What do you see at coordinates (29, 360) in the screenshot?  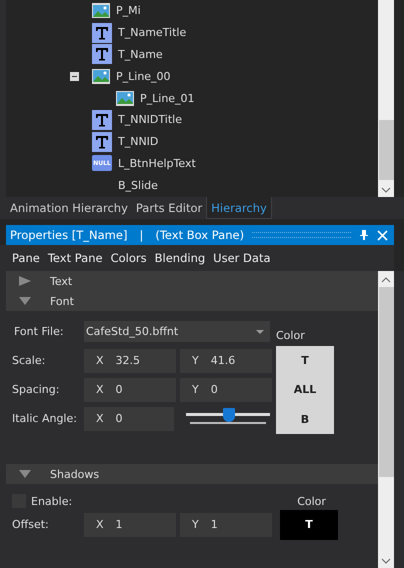 I see `field-label: Scale:` at bounding box center [29, 360].